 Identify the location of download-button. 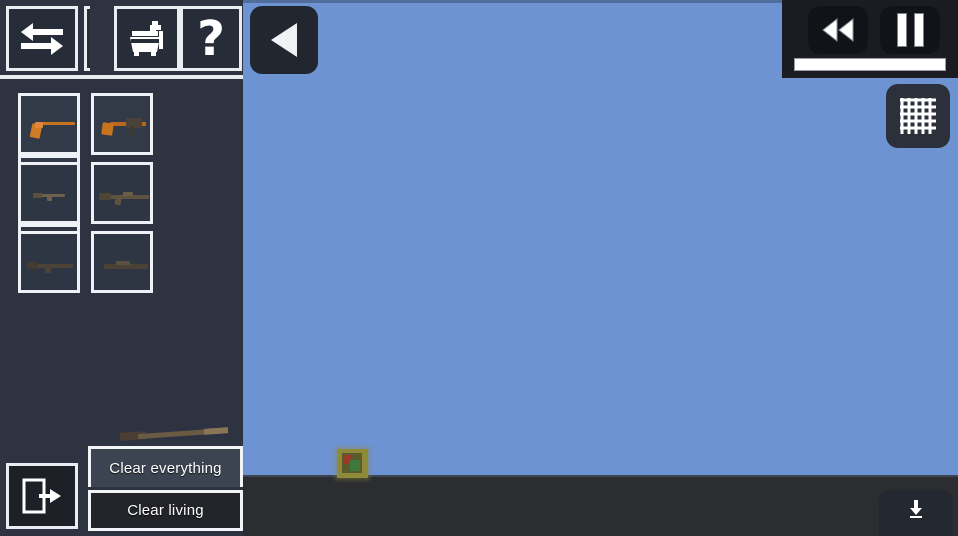
(916, 513).